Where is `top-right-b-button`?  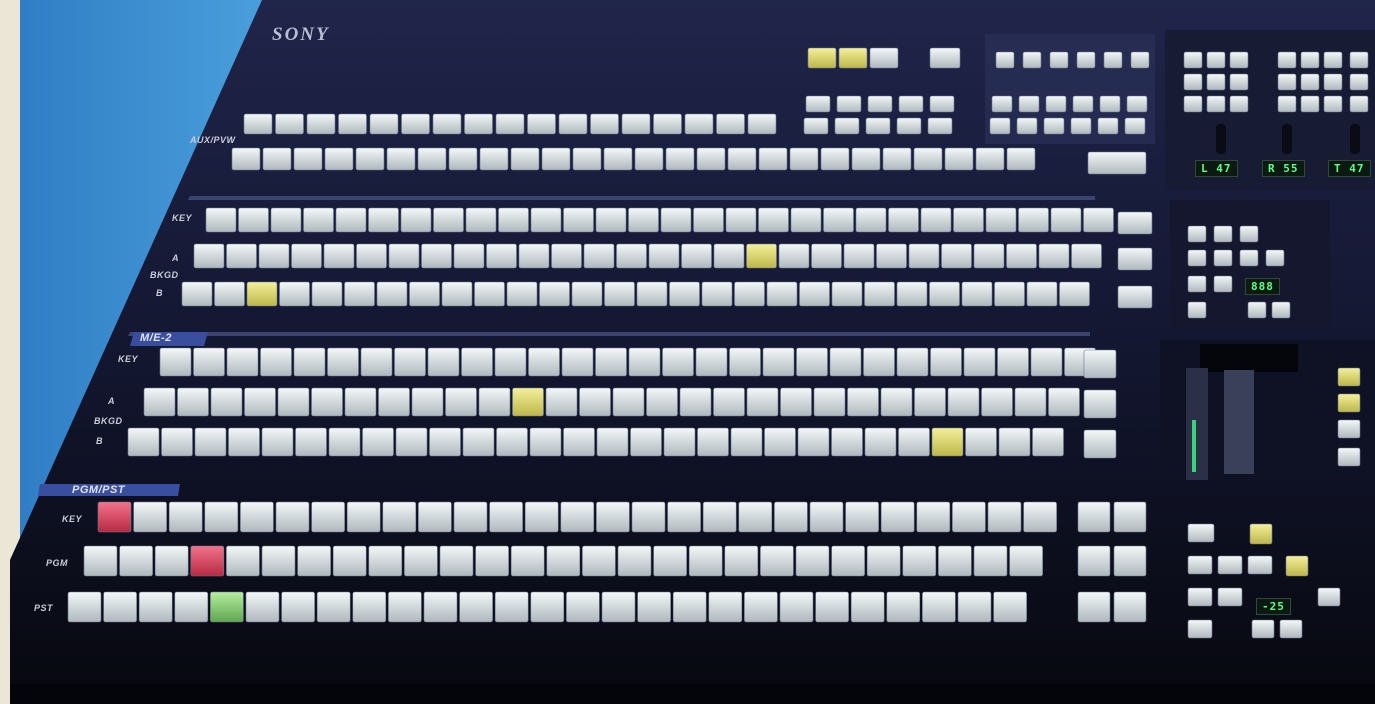
top-right-b-button is located at coordinates (1110, 104).